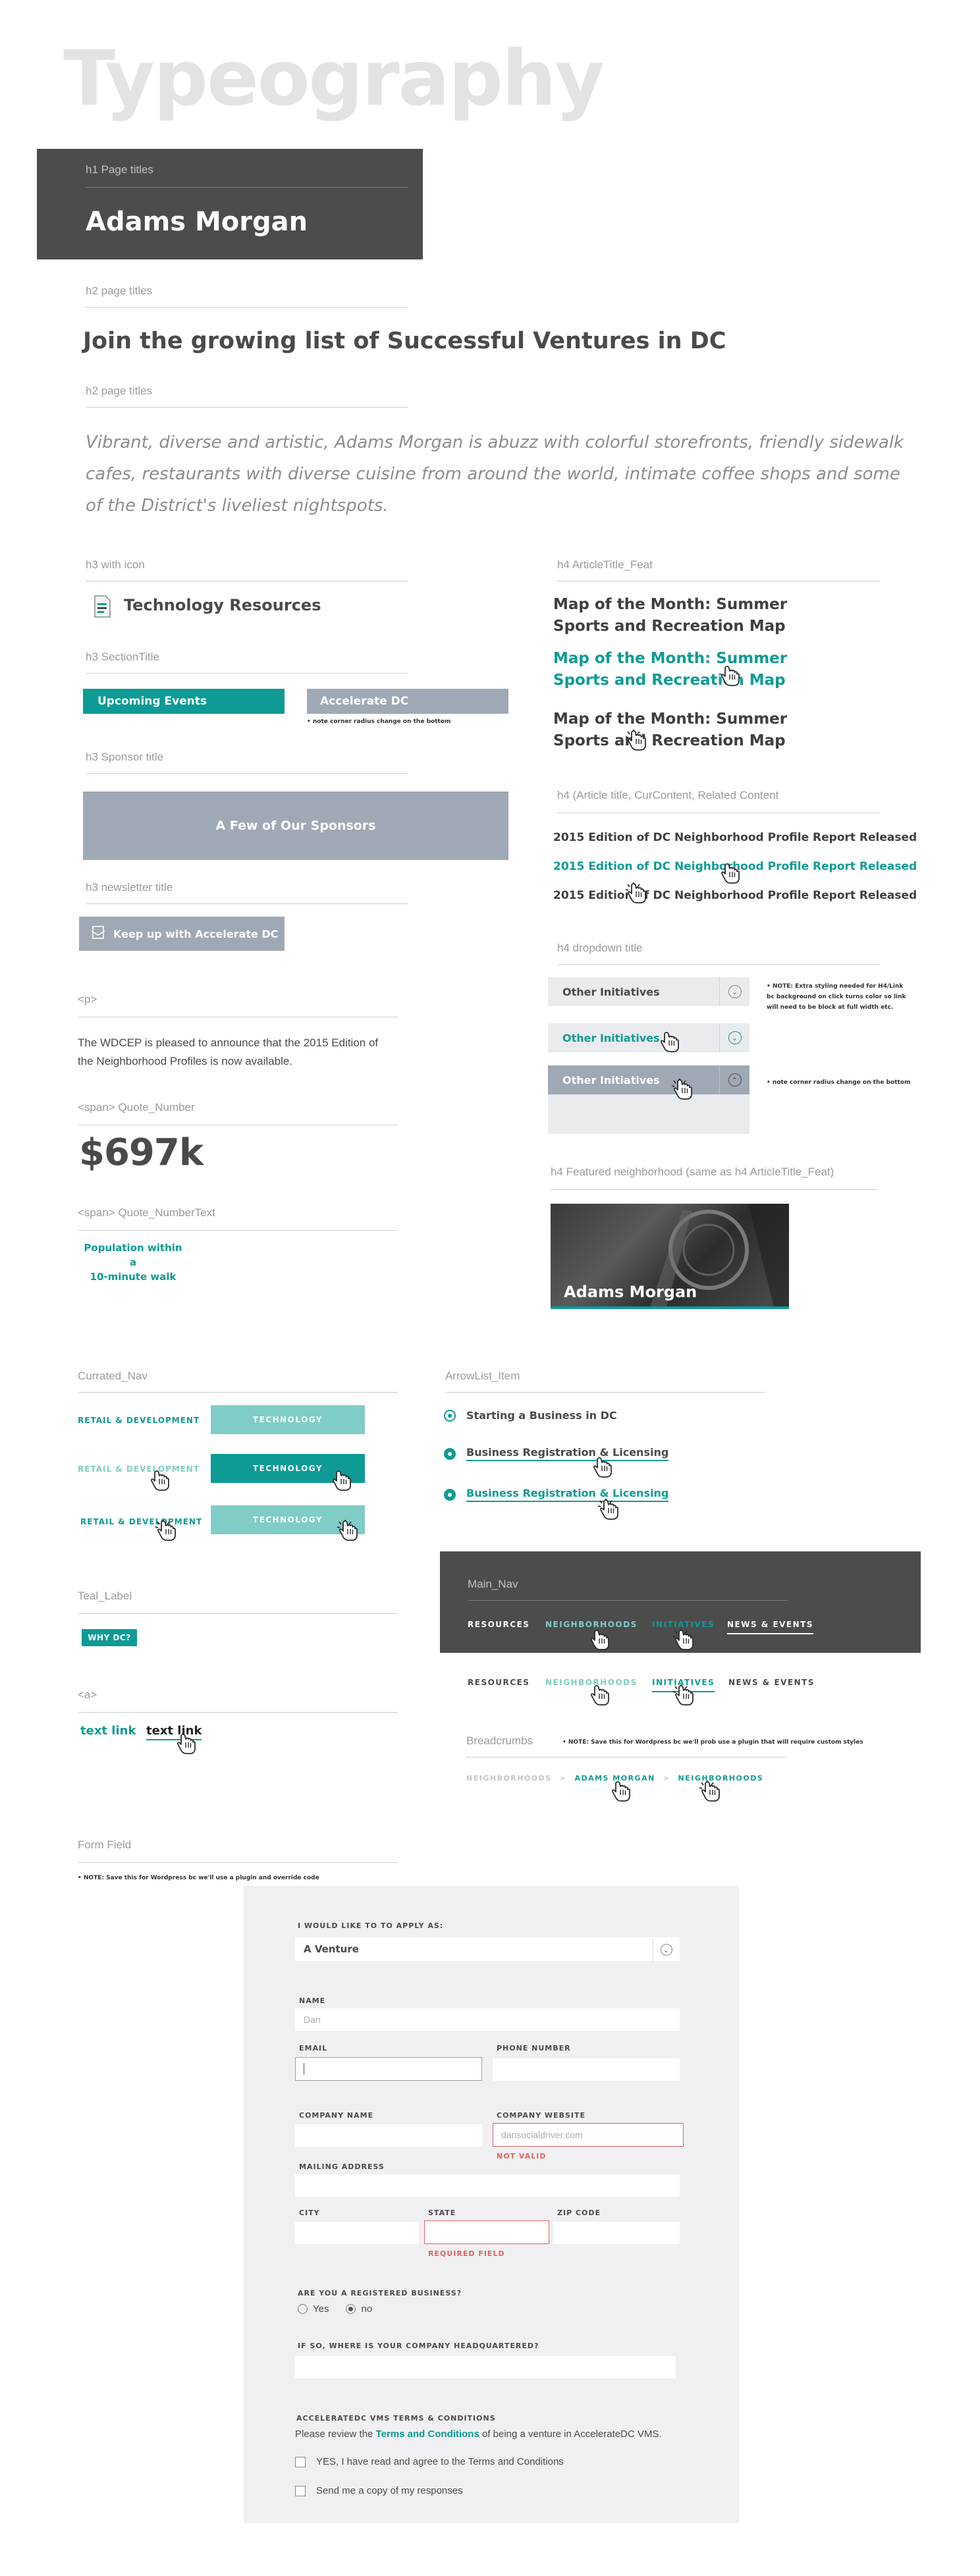  What do you see at coordinates (600, 948) in the screenshot?
I see `h4-dropdown-label: h4 dropdown title` at bounding box center [600, 948].